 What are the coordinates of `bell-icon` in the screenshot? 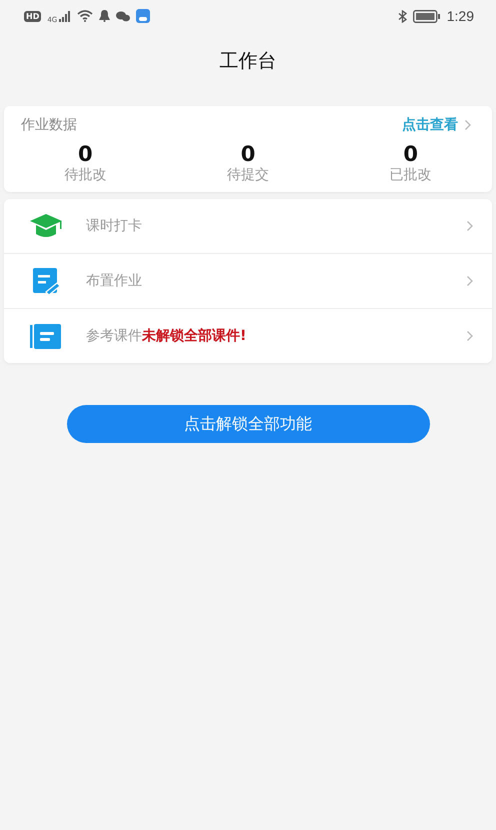 It's located at (104, 16).